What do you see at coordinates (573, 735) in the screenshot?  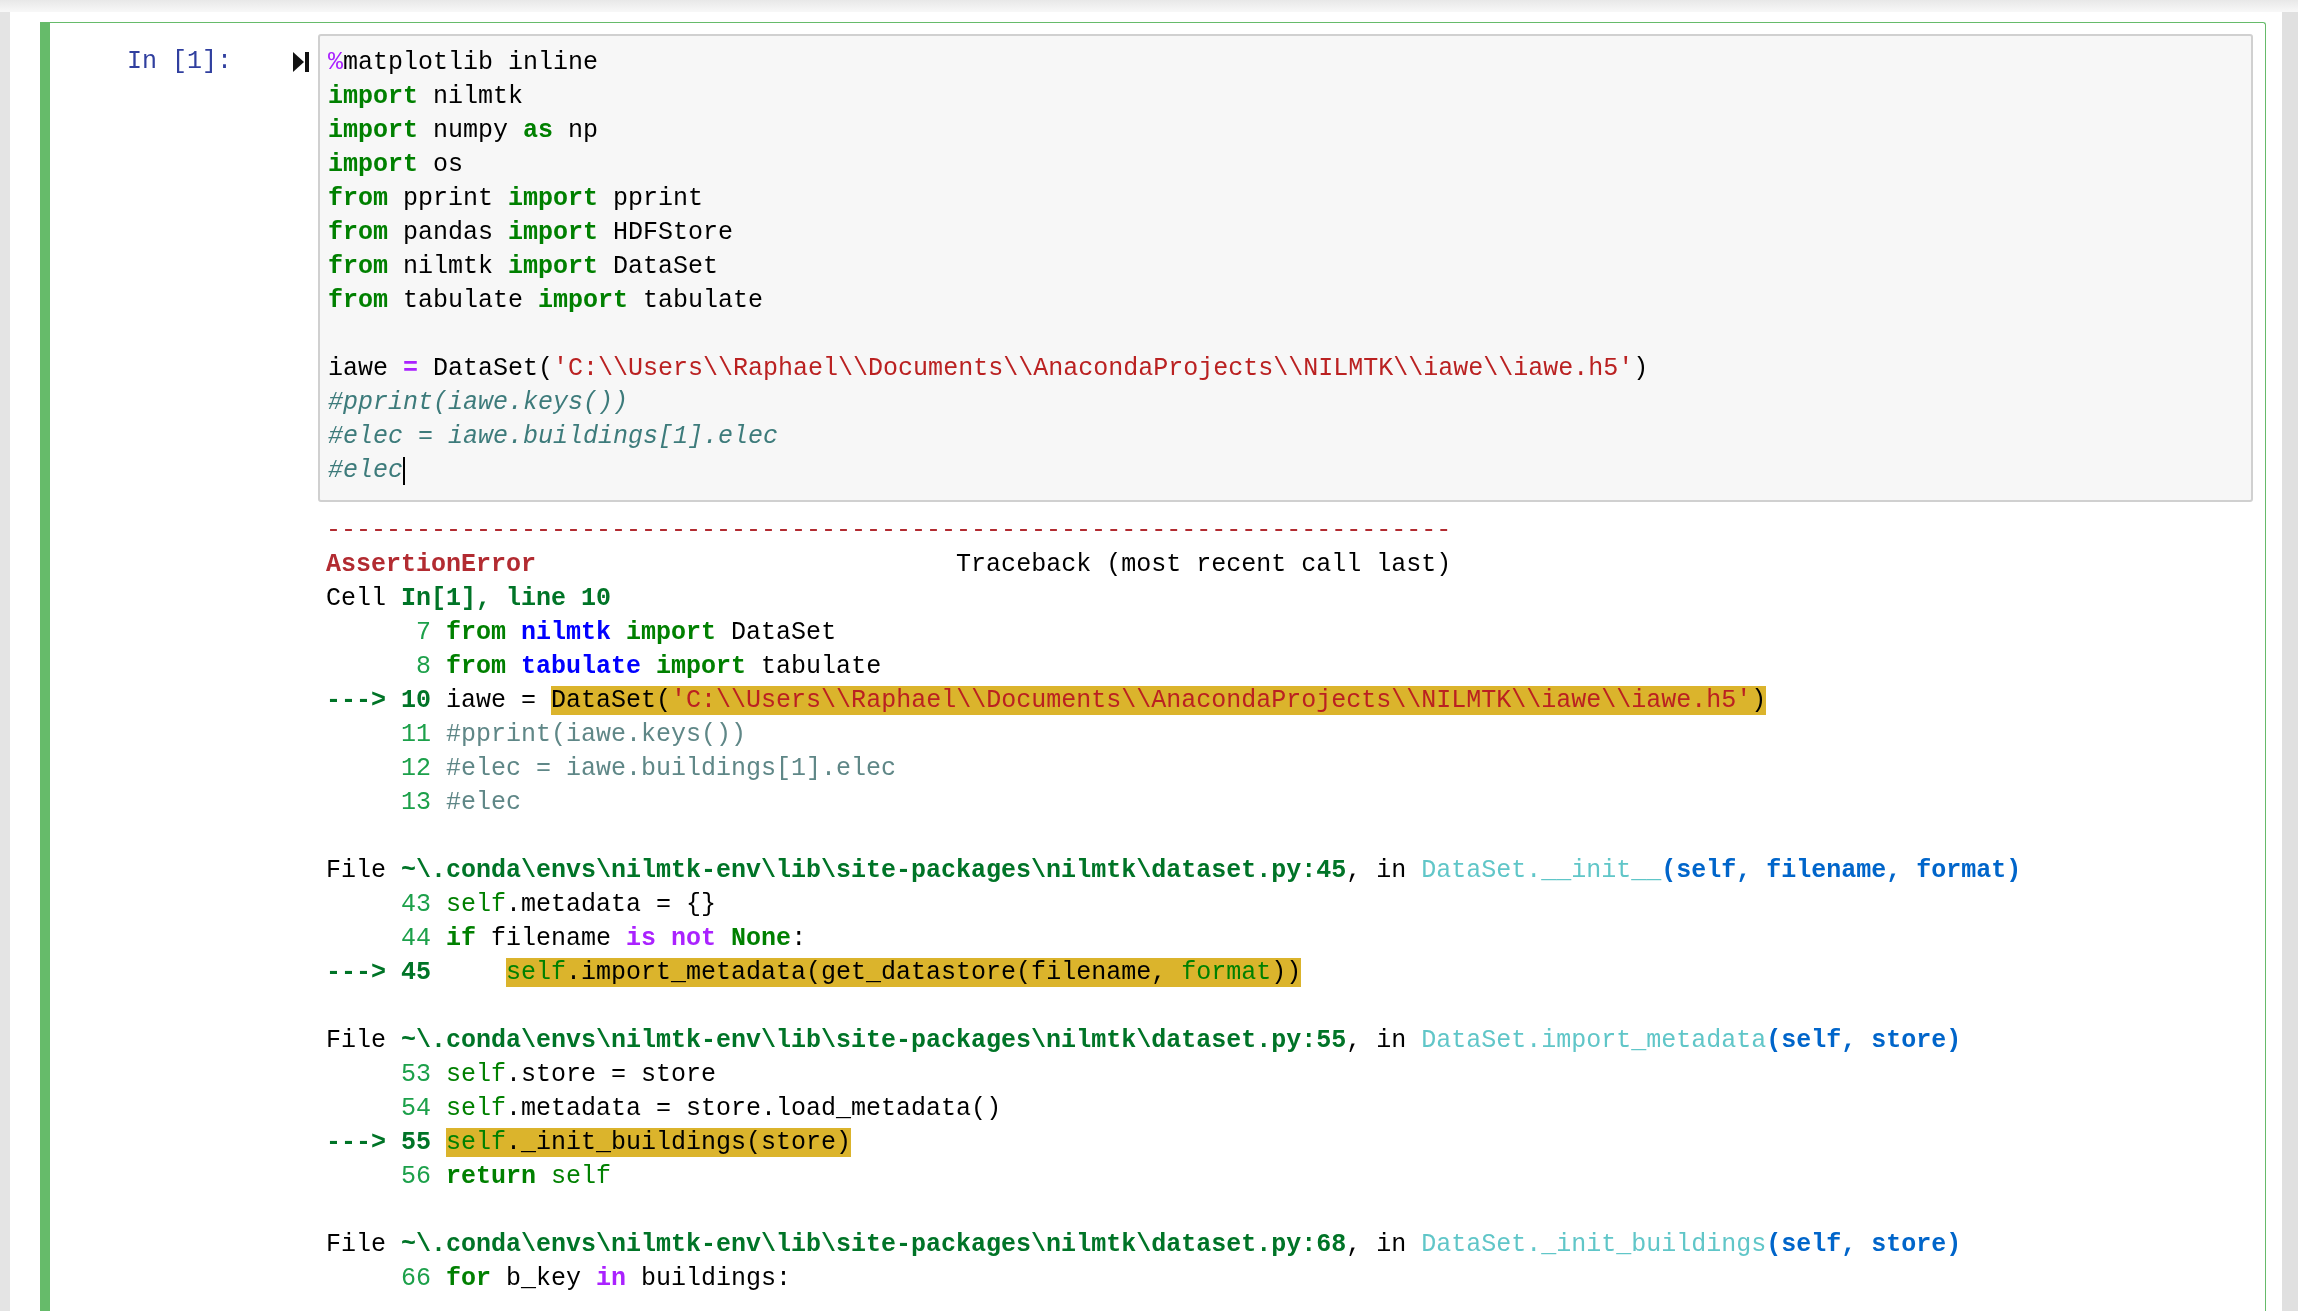 I see `code-line: 11 #pprint(iawe.keys())` at bounding box center [573, 735].